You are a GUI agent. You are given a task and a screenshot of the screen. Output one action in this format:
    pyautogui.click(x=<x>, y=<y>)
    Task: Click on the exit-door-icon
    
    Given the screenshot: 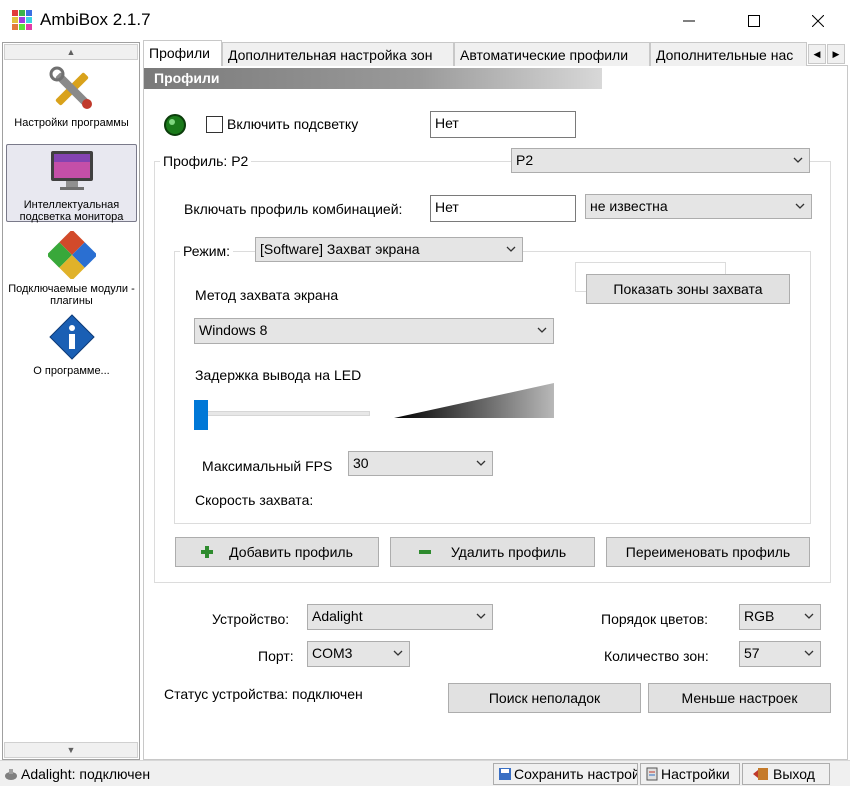 What is the action you would take?
    pyautogui.click(x=760, y=774)
    